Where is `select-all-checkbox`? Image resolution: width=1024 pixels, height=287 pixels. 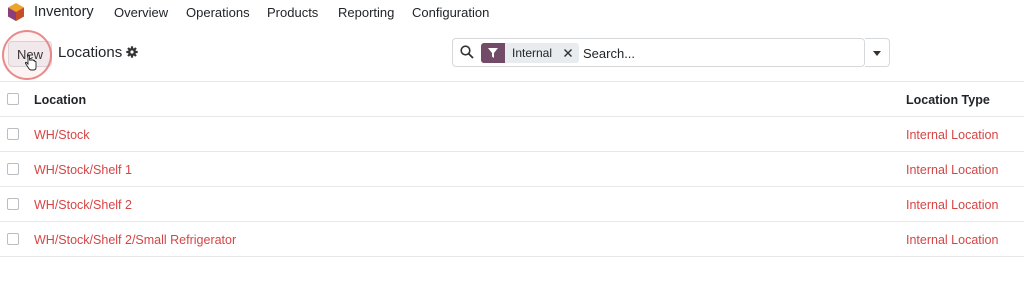
select-all-checkbox is located at coordinates (13, 99).